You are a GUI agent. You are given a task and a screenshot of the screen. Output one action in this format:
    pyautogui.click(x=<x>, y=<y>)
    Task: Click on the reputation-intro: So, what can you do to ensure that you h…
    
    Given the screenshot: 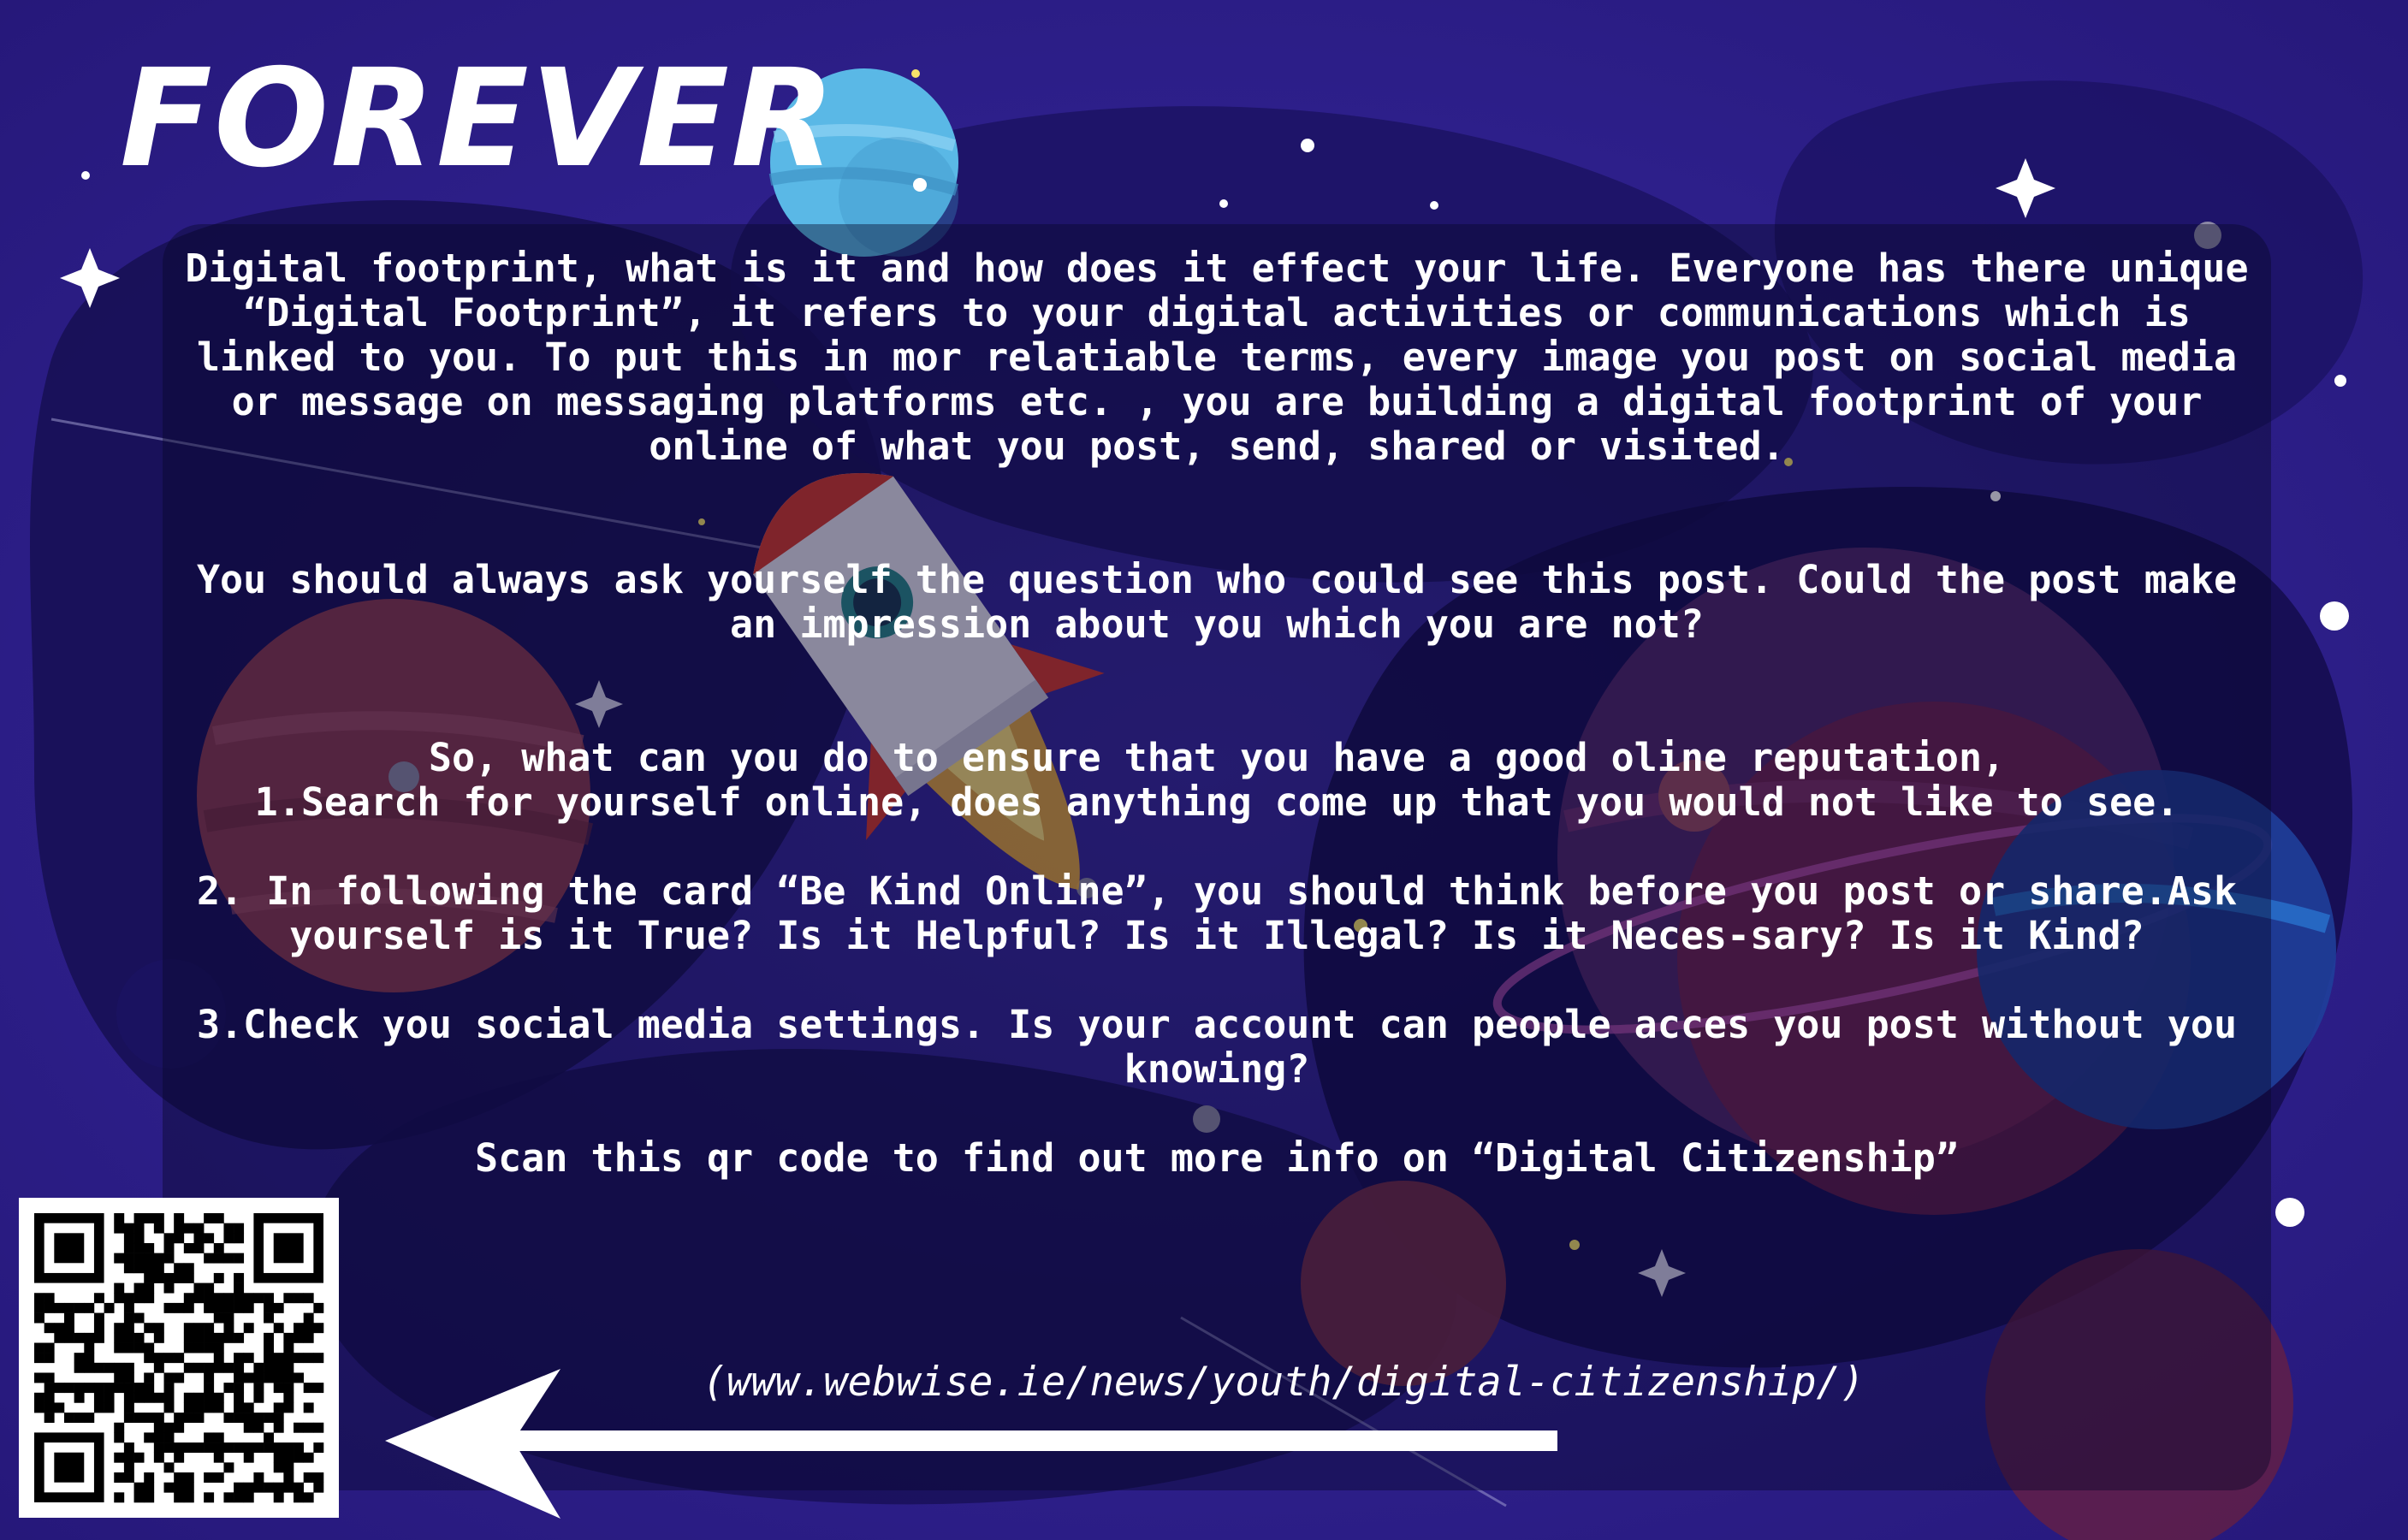 What is the action you would take?
    pyautogui.click(x=1217, y=757)
    